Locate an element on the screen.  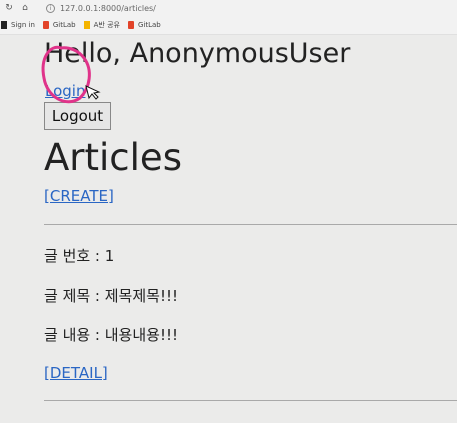
info-icon: i is located at coordinates (50, 8).